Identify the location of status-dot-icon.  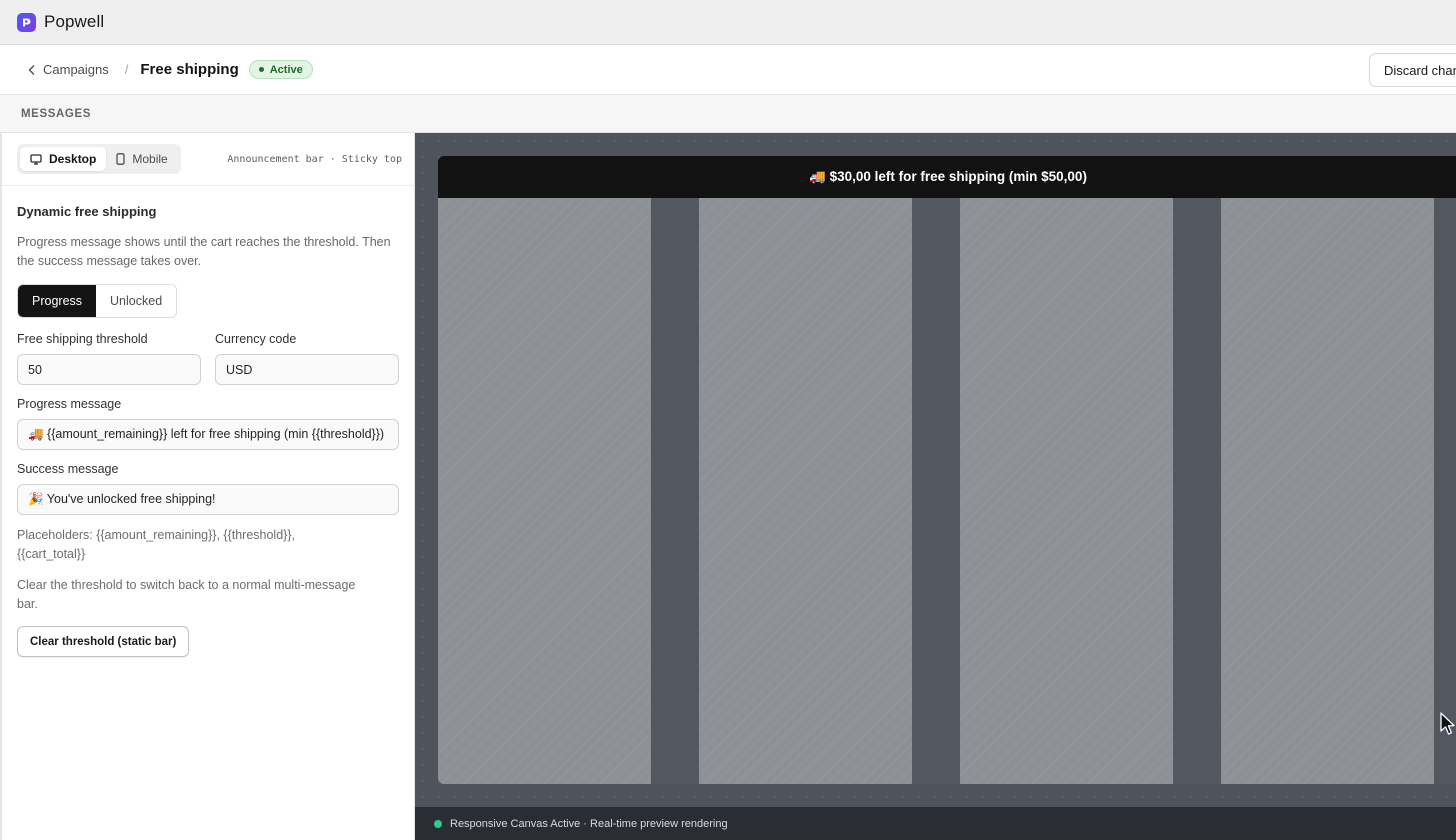
(261, 69).